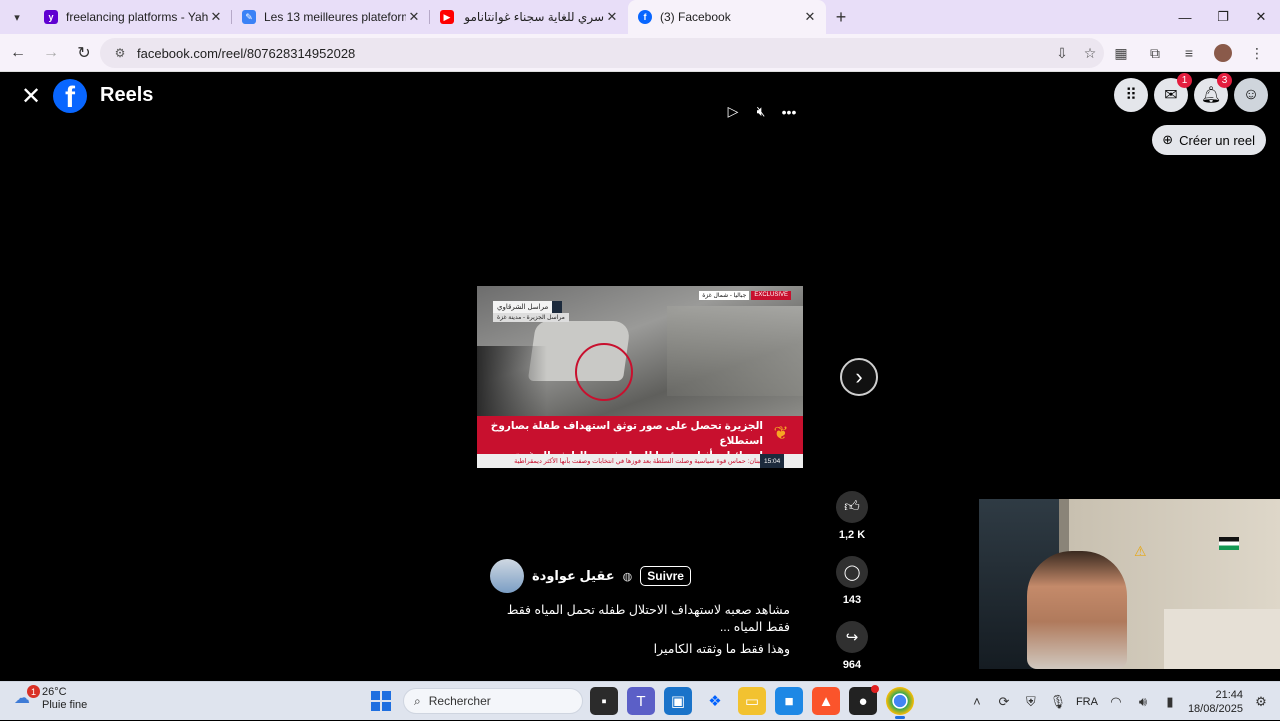  I want to click on article-icon: ✎, so click(249, 17).